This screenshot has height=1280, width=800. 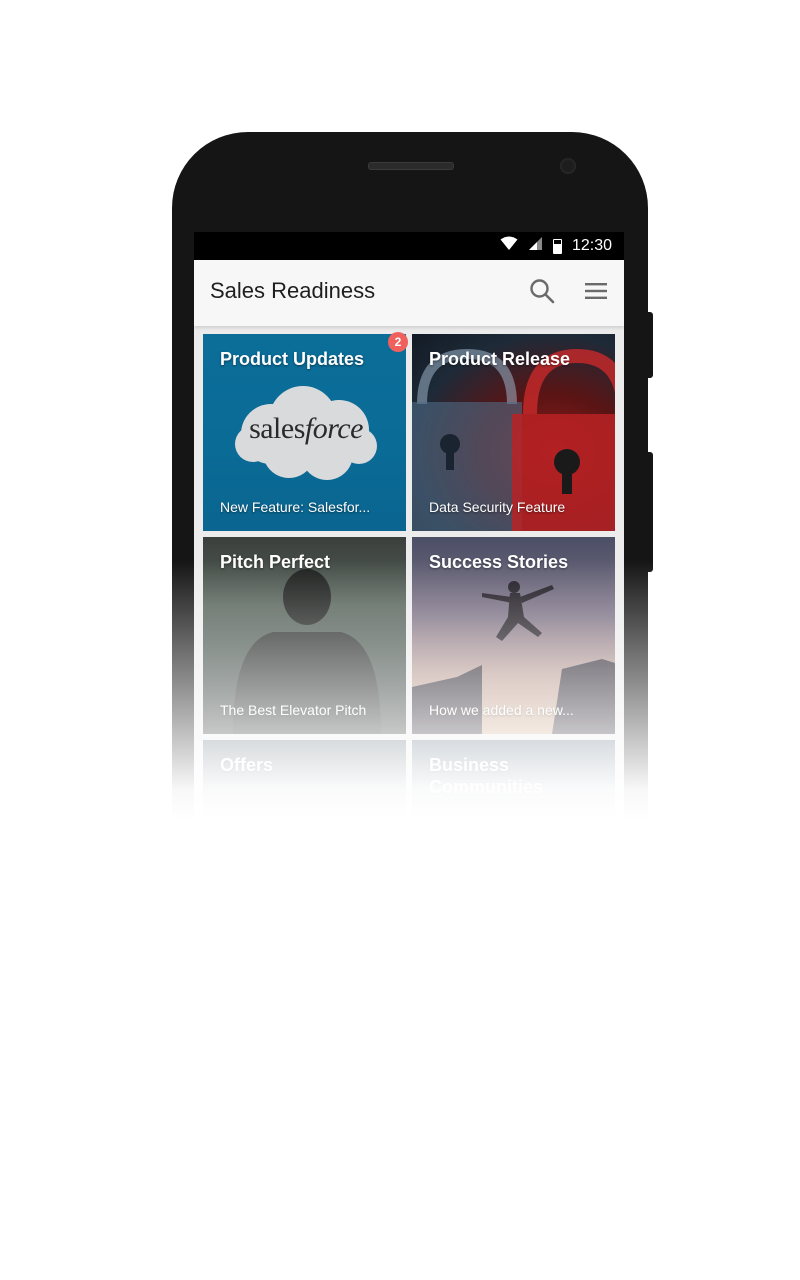 I want to click on tile-pitch-perfect: Pitch Perfect The Best Elevator Pitch, so click(x=304, y=635).